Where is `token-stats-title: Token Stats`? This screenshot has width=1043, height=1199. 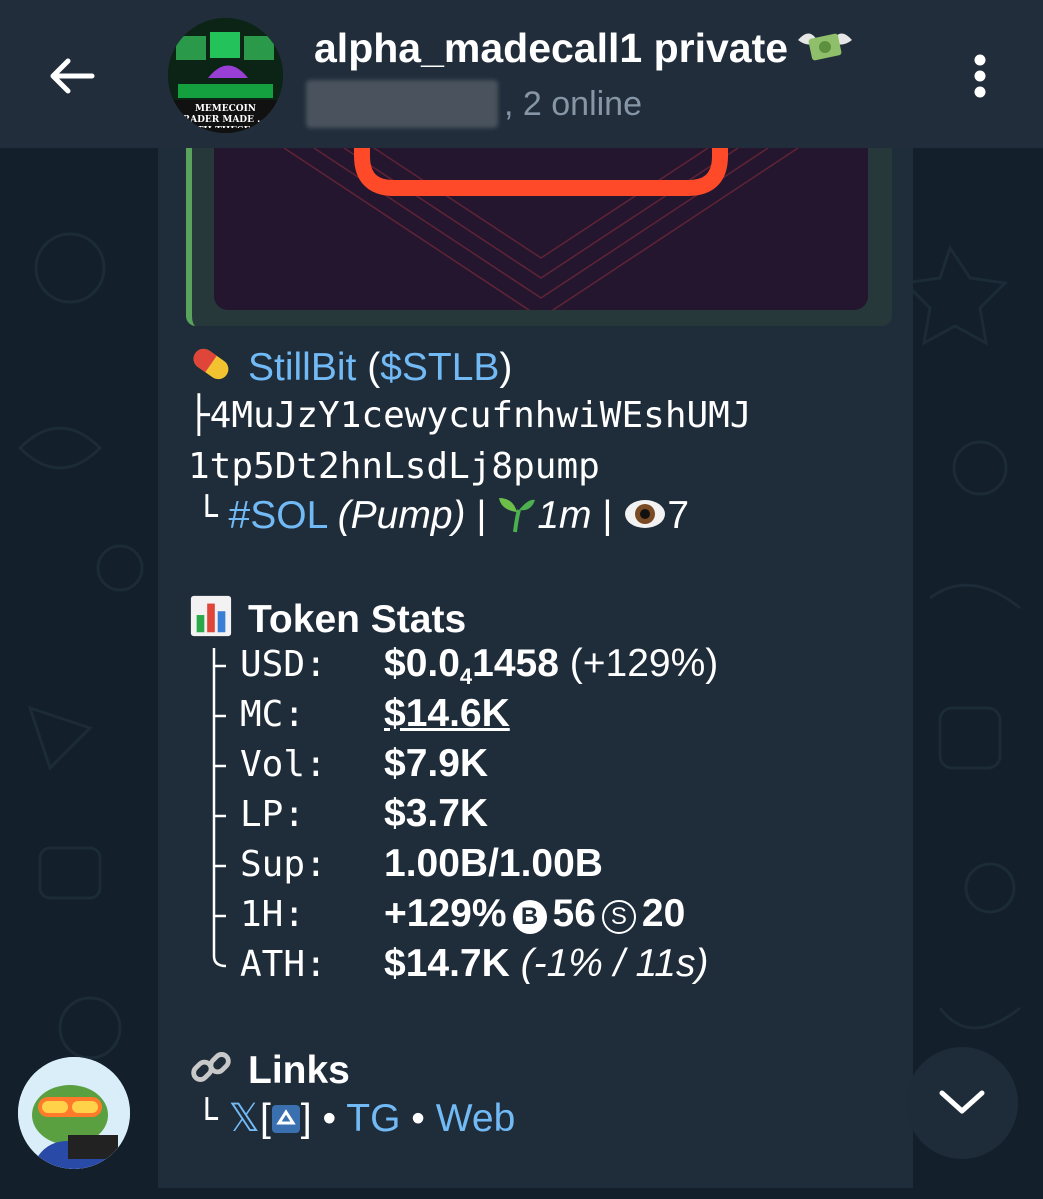 token-stats-title: Token Stats is located at coordinates (357, 619).